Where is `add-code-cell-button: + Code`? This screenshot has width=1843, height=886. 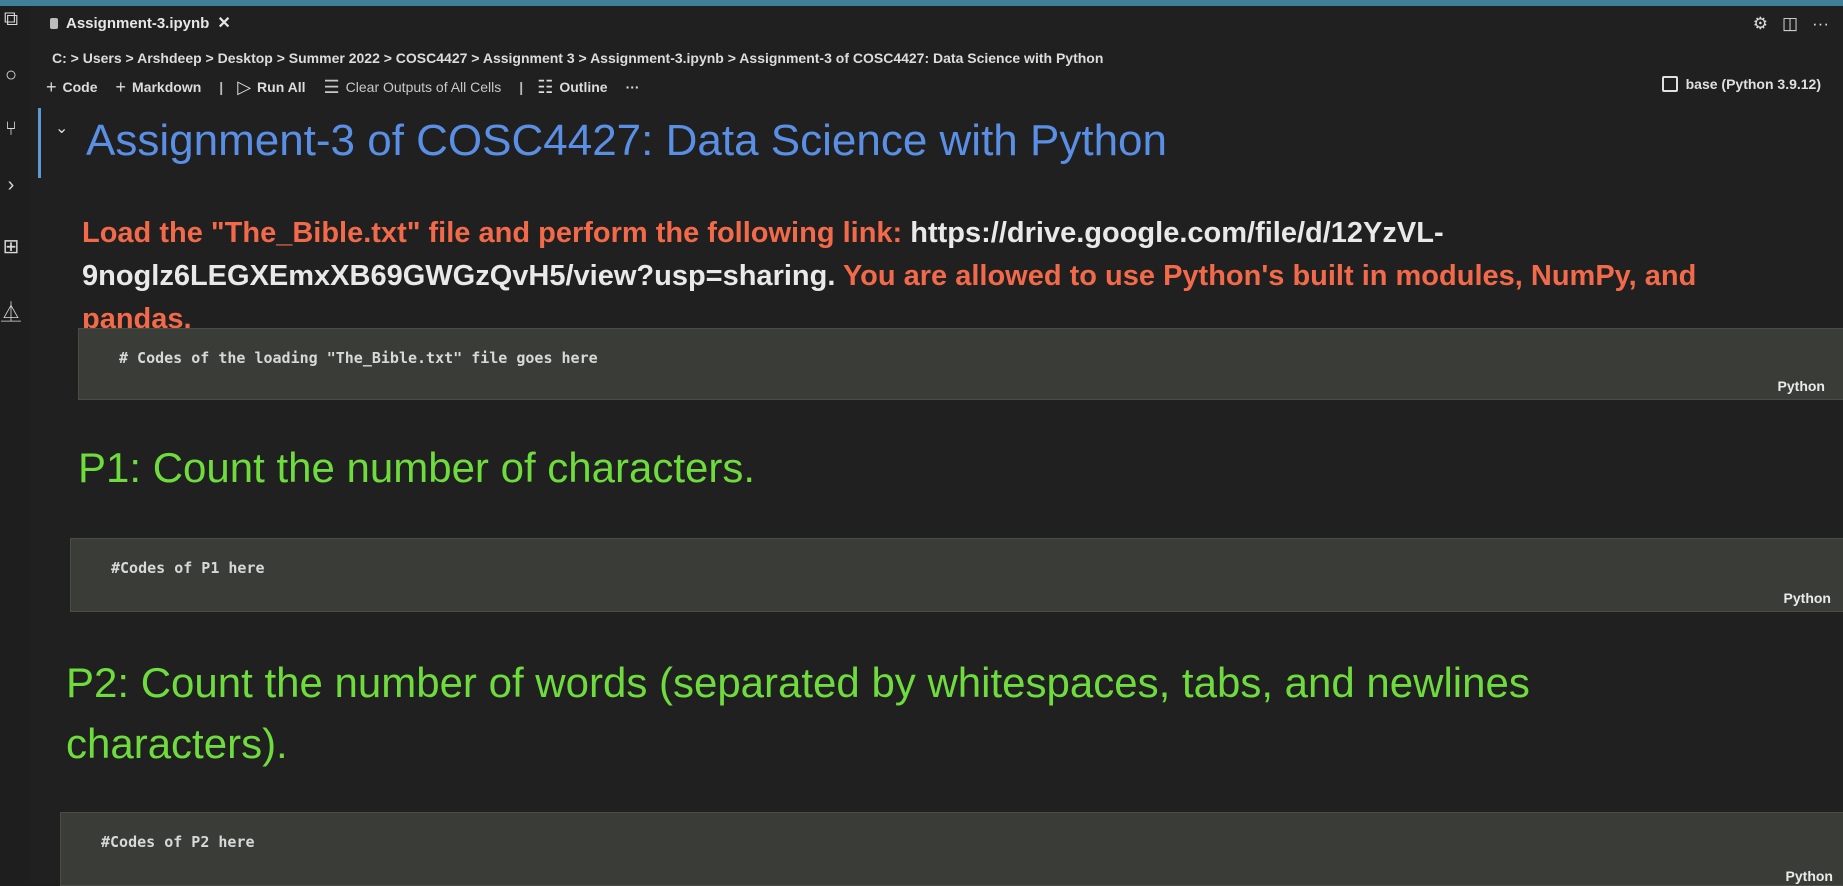 add-code-cell-button: + Code is located at coordinates (72, 87).